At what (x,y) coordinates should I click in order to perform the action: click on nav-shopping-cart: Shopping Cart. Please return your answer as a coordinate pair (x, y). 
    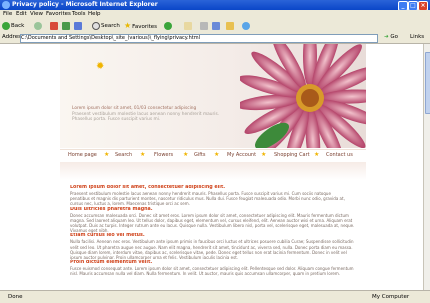
    Looking at the image, I should click on (292, 155).